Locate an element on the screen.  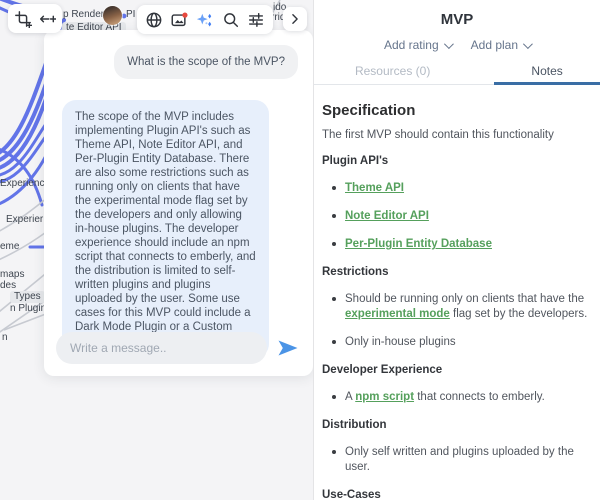
globe-icon is located at coordinates (154, 20).